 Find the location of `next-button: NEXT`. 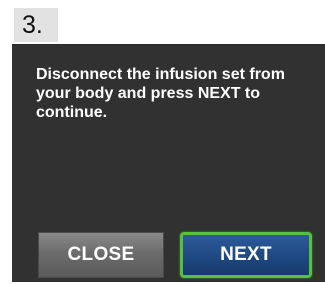

next-button: NEXT is located at coordinates (246, 255).